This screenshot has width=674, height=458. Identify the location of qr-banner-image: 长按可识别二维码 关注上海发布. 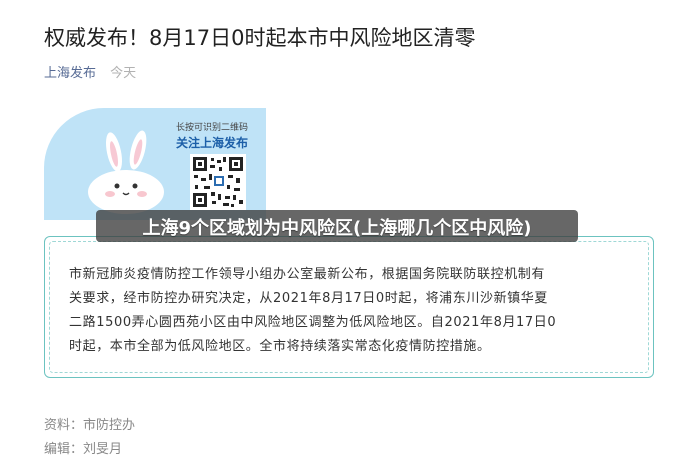
(155, 164).